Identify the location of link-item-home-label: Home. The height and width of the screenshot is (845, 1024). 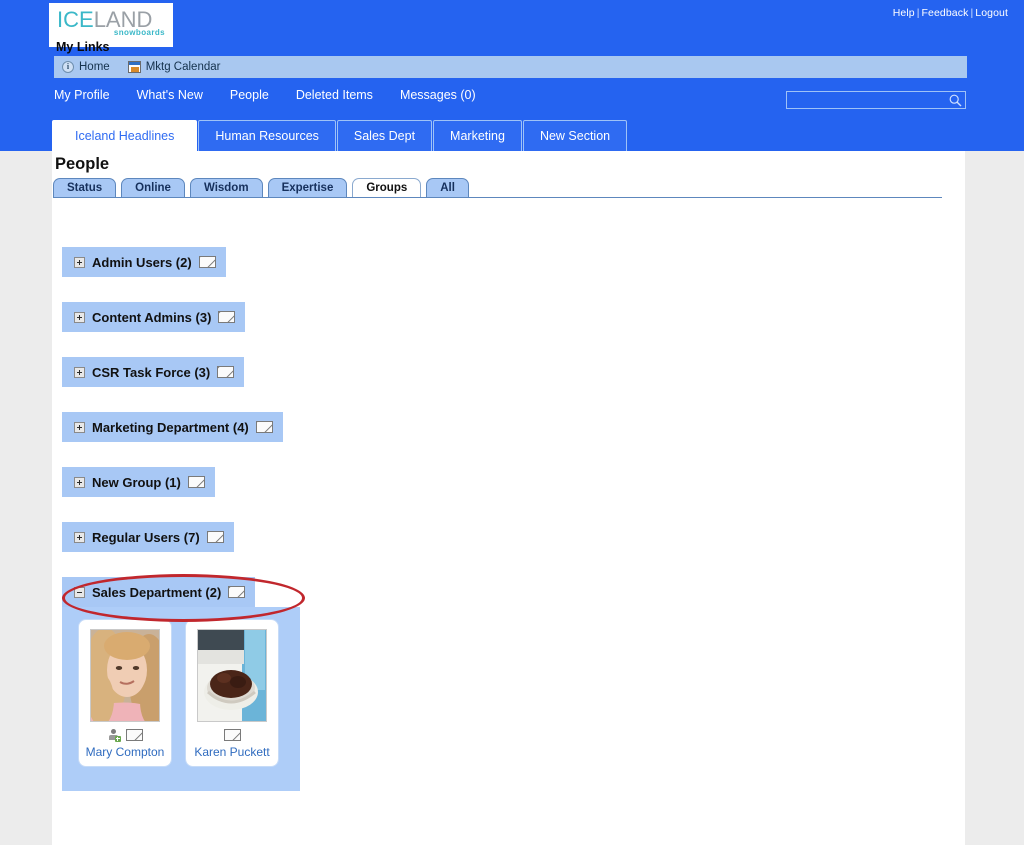
(94, 67).